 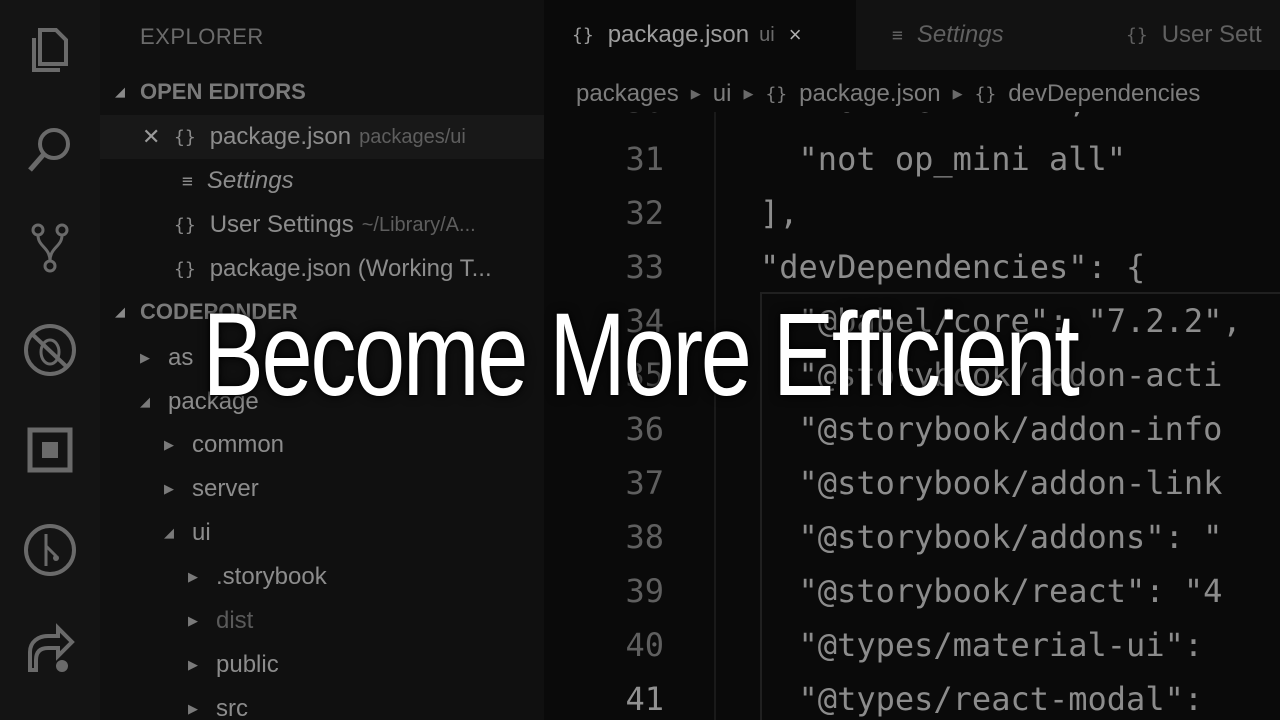 I want to click on extensions-icon, so click(x=50, y=450).